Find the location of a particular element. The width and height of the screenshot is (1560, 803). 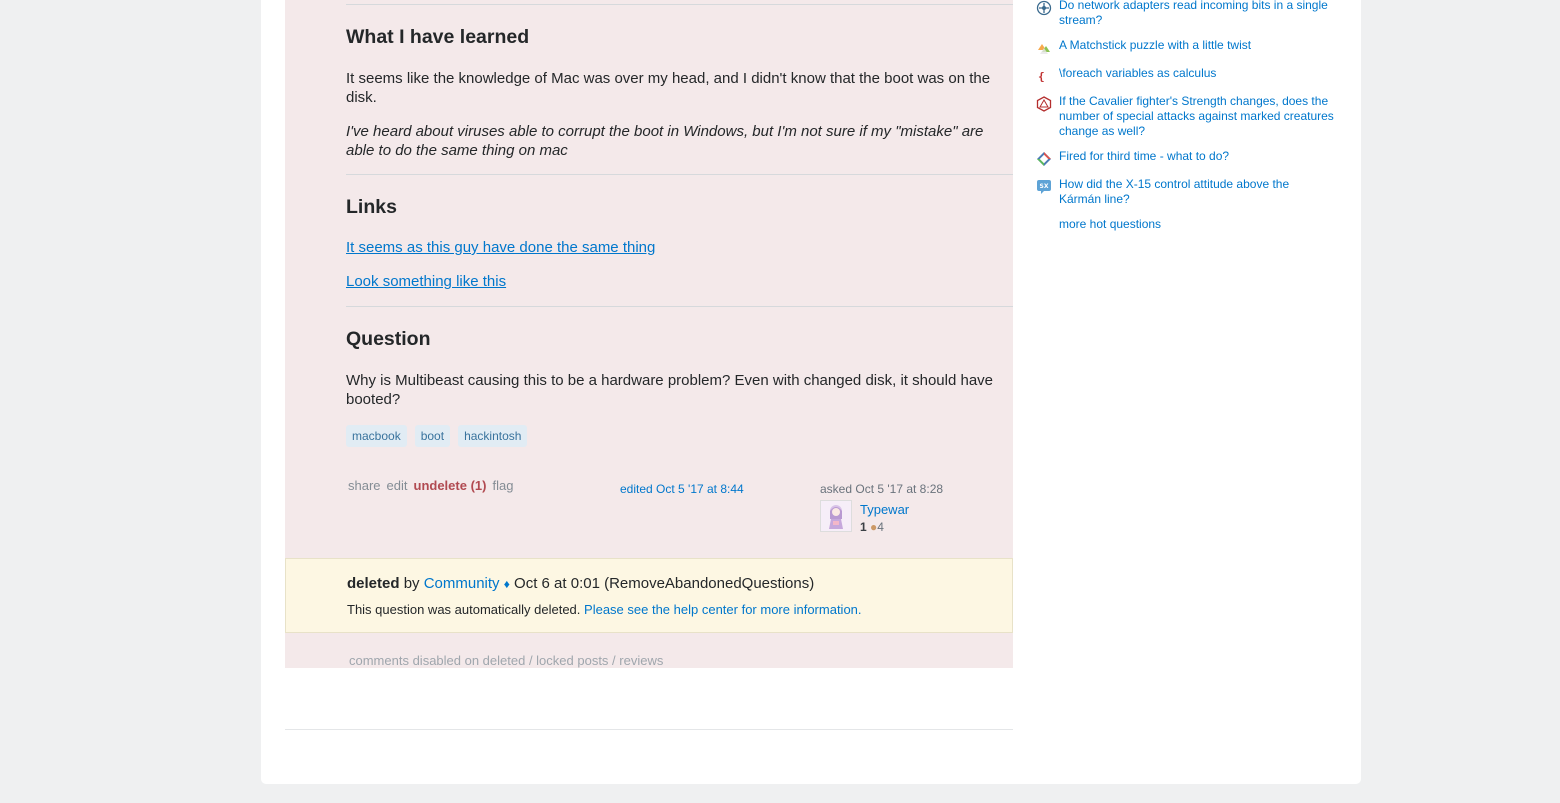

tag-boot: boot is located at coordinates (432, 436).